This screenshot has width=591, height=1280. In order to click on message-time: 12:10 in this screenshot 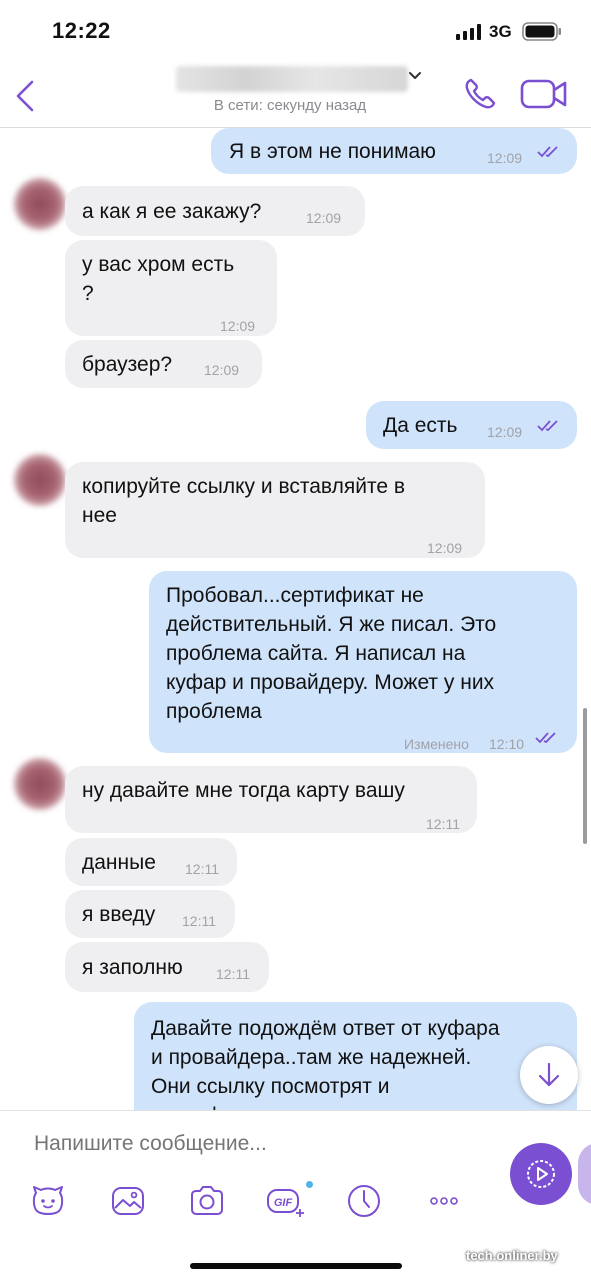, I will do `click(507, 744)`.